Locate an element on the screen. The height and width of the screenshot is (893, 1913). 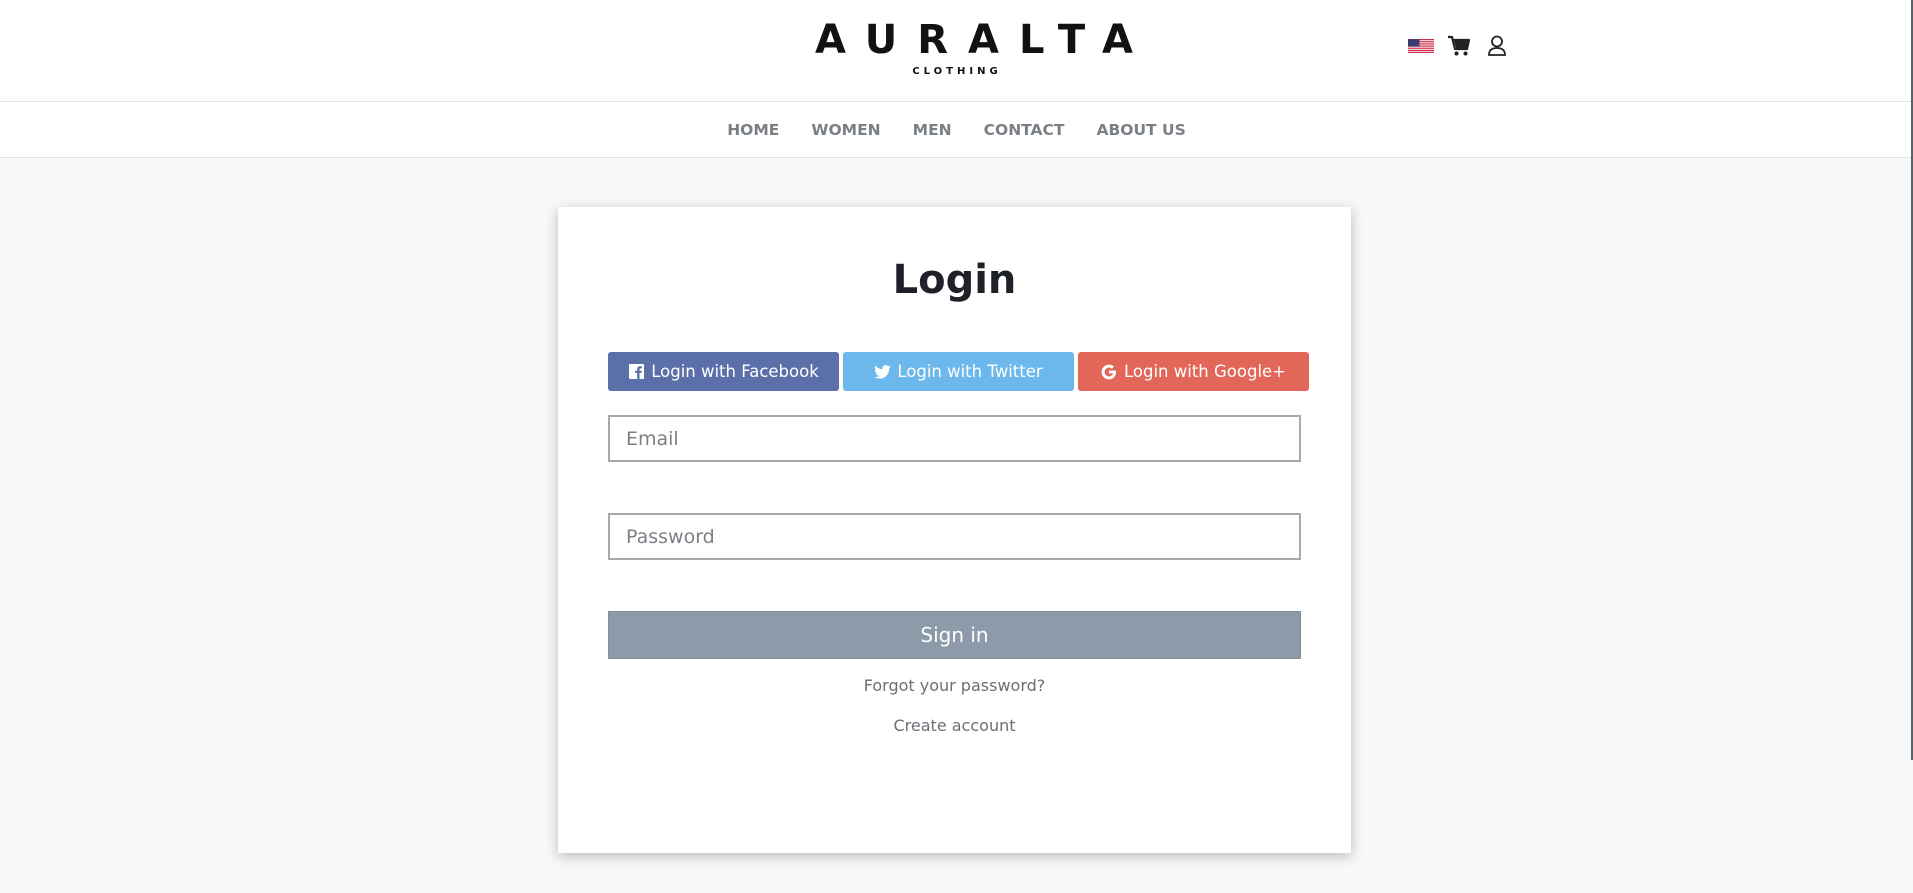
main-nav: HOME WOMEN MEN CONTACT ABOUT US is located at coordinates (956, 130).